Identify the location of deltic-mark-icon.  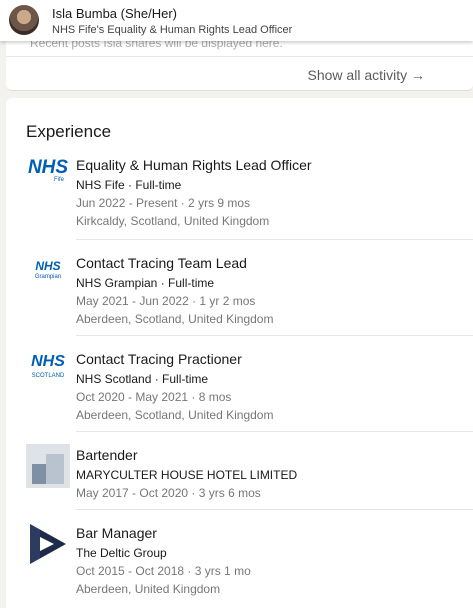
(48, 544).